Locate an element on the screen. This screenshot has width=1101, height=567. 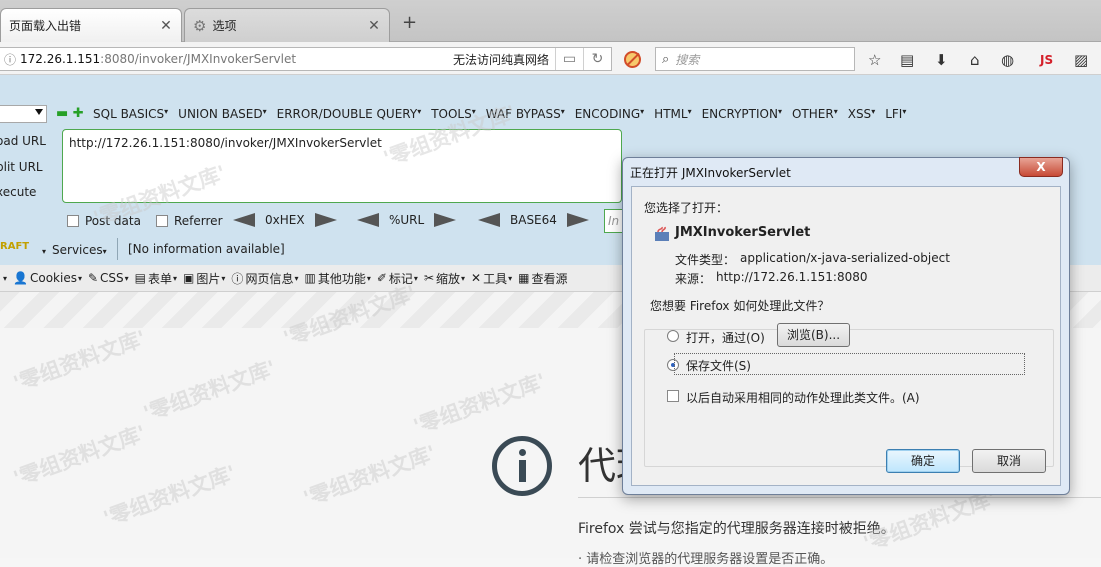
error-description: Firefox 尝试与您指定的代理服务器连接时被拒绝。 is located at coordinates (736, 529).